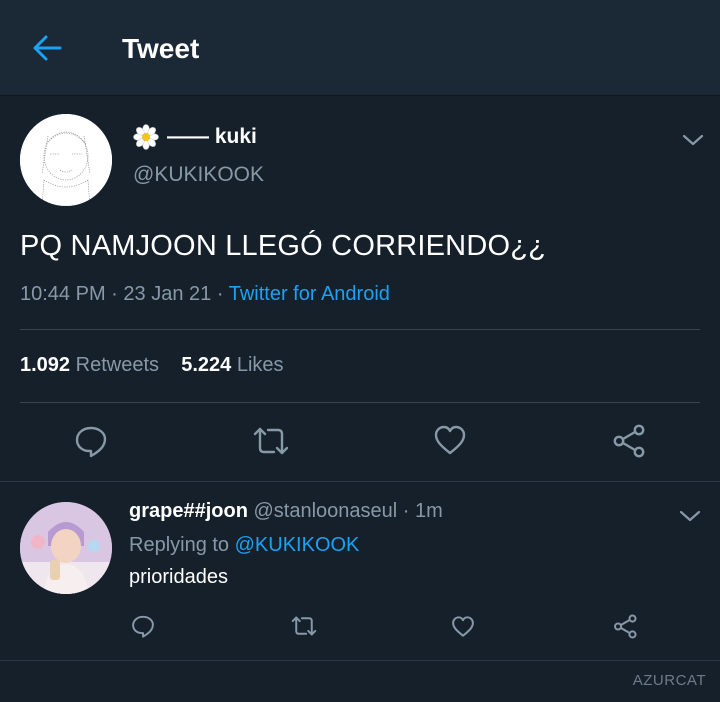 Image resolution: width=720 pixels, height=702 pixels. Describe the element at coordinates (161, 48) in the screenshot. I see `page-title: Tweet` at that location.